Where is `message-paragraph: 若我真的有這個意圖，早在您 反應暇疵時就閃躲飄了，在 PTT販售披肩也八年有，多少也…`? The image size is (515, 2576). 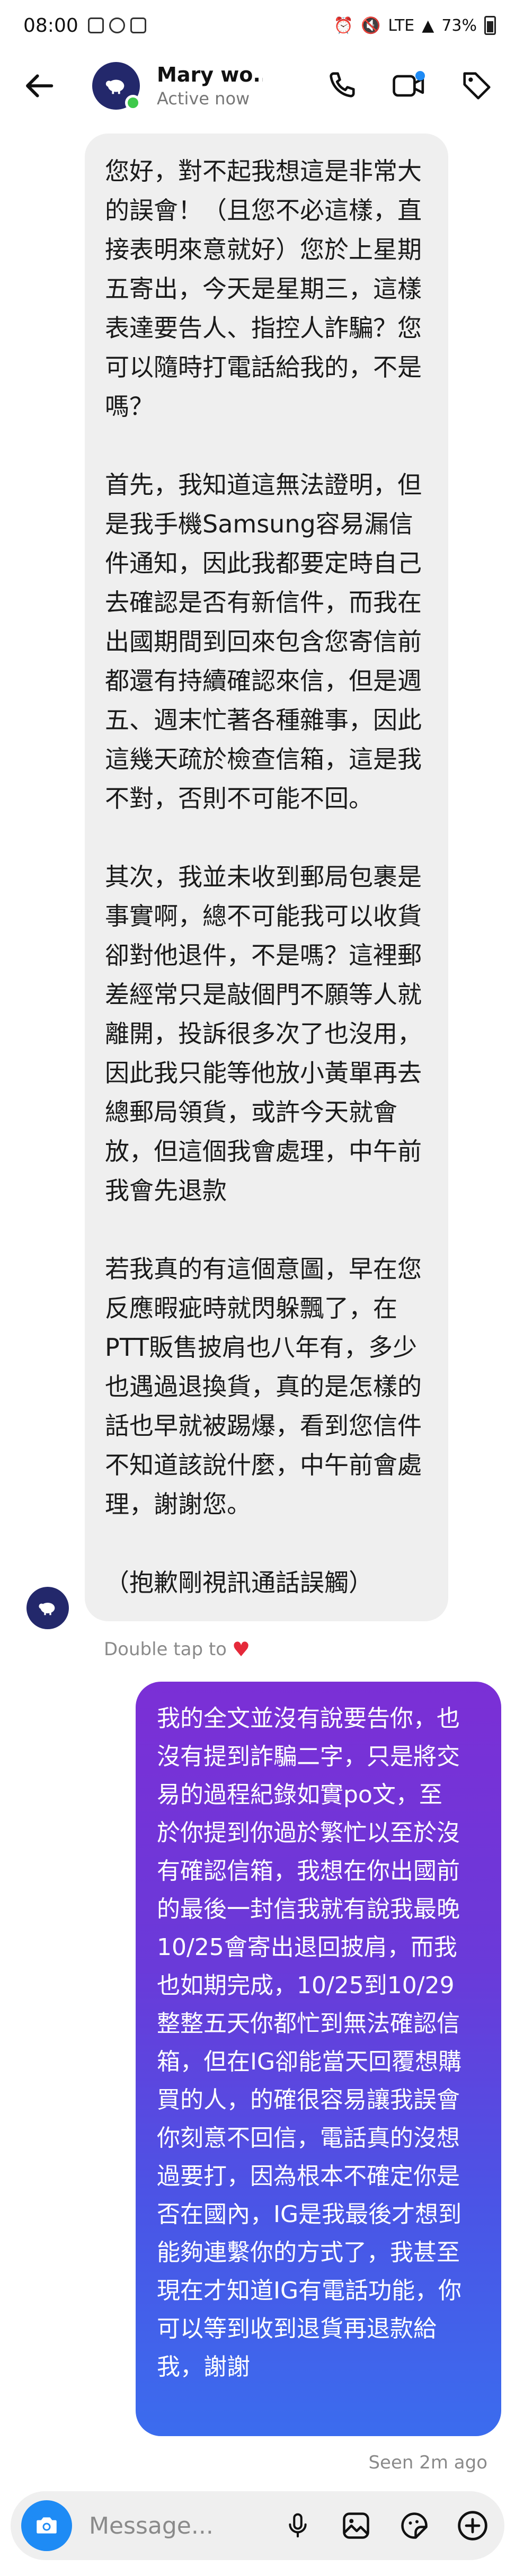 message-paragraph: 若我真的有這個意圖，早在您 反應暇疵時就閃躲飄了，在 PTT販售披肩也八年有，多少也… is located at coordinates (266, 1386).